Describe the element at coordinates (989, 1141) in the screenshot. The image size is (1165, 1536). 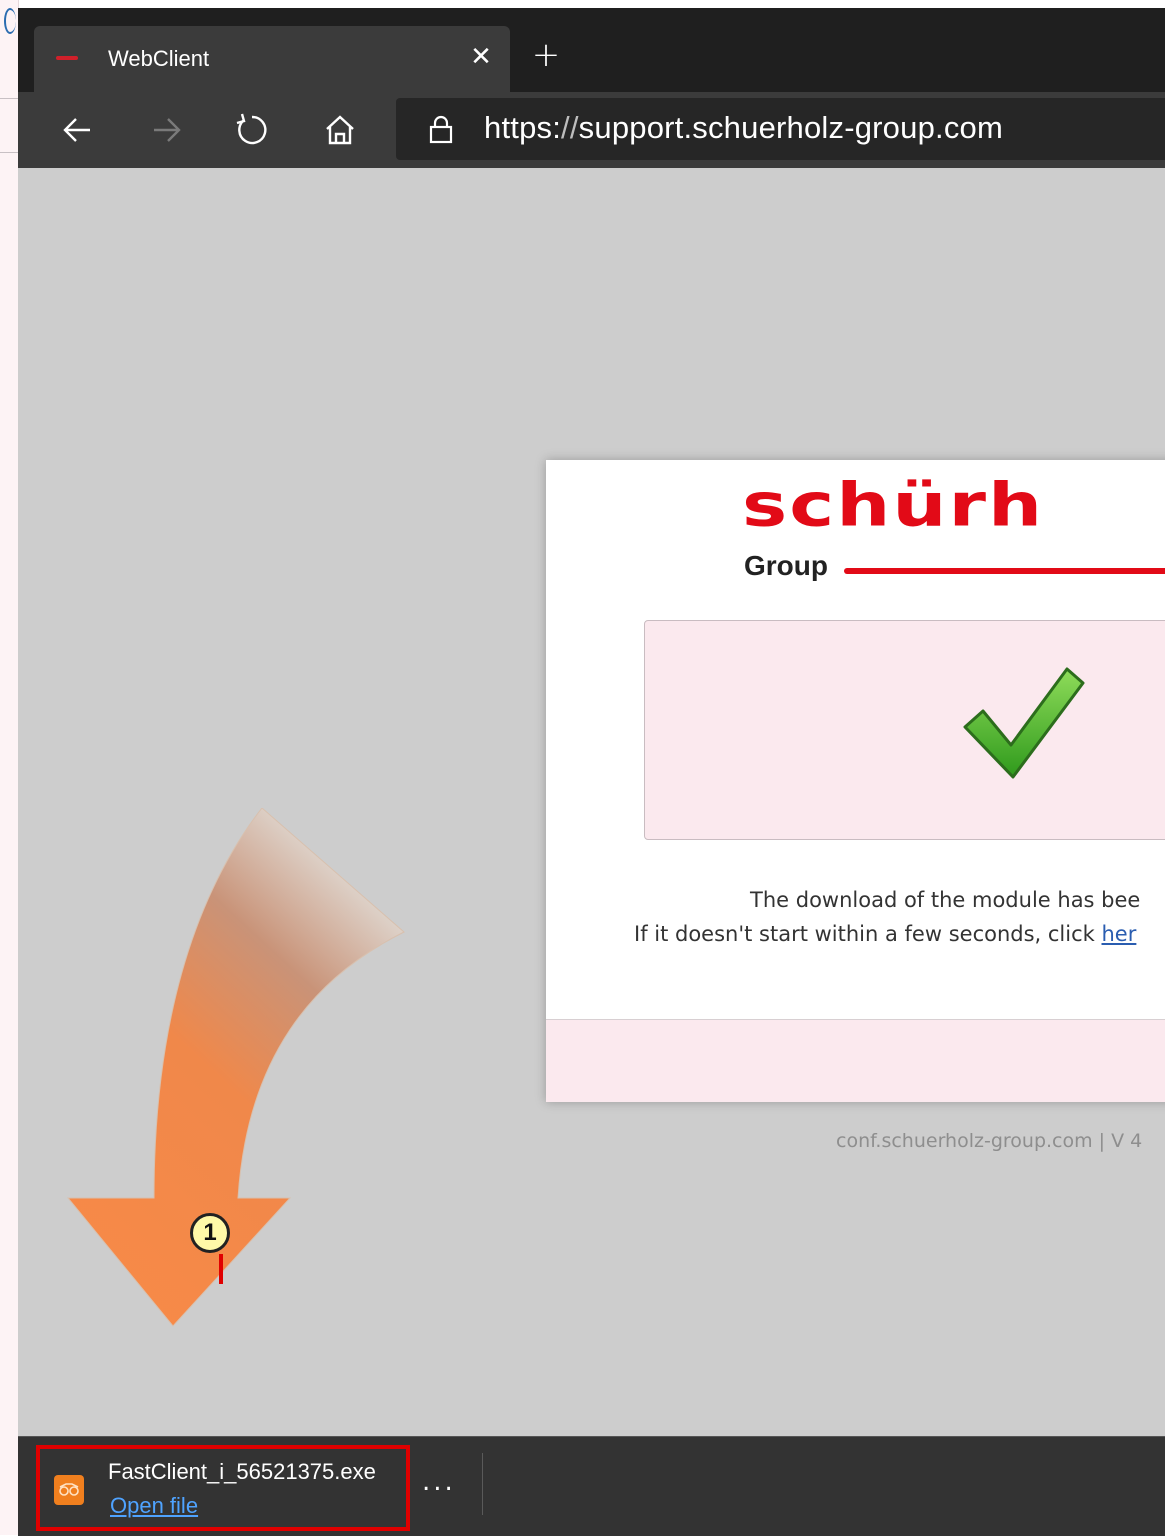
I see `site-version-note: conf.schuerholz-group.com | V 4` at that location.